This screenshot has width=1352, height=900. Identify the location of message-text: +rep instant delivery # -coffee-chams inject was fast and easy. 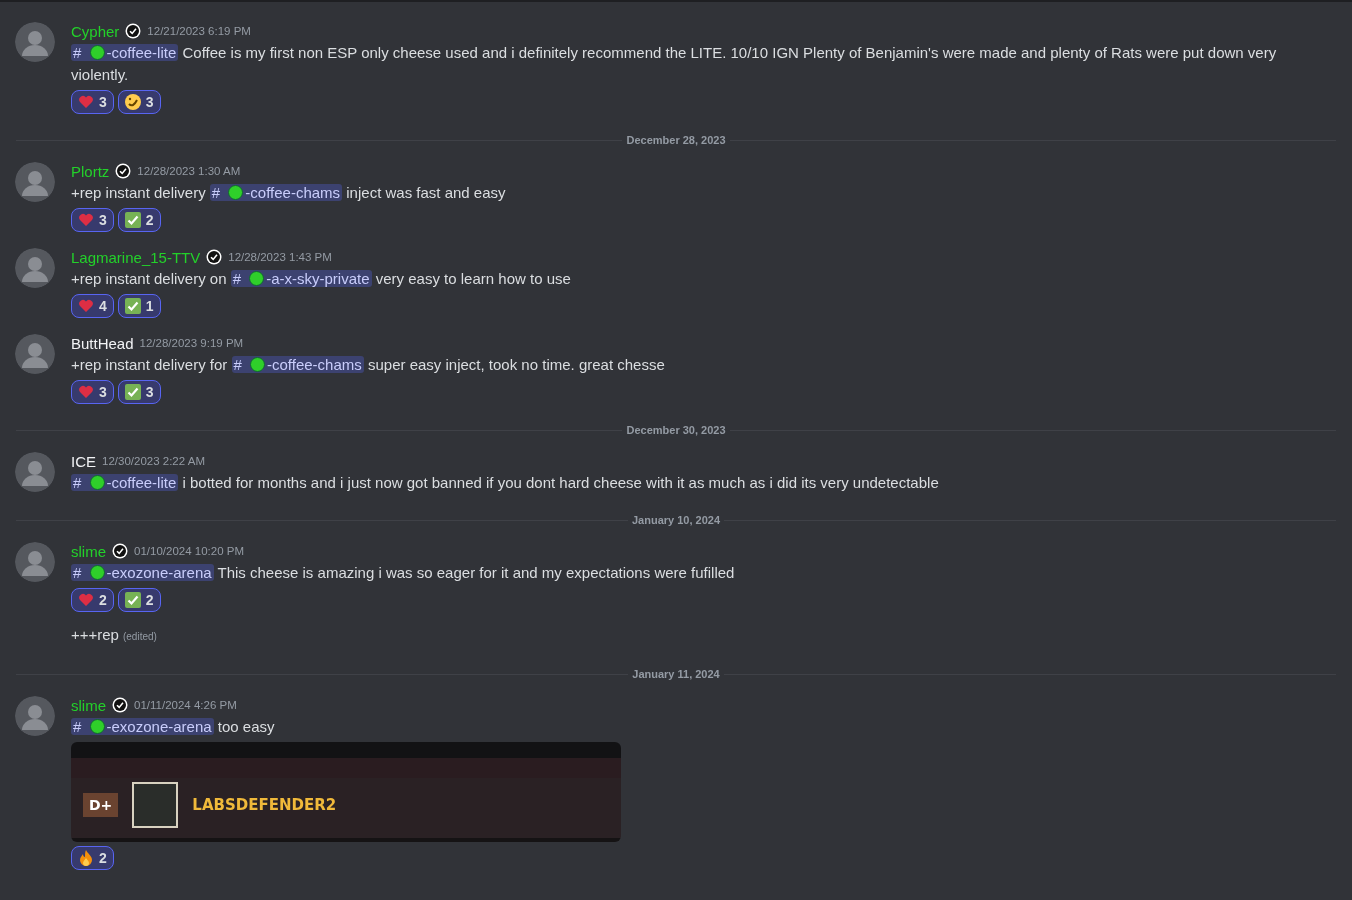
(289, 193).